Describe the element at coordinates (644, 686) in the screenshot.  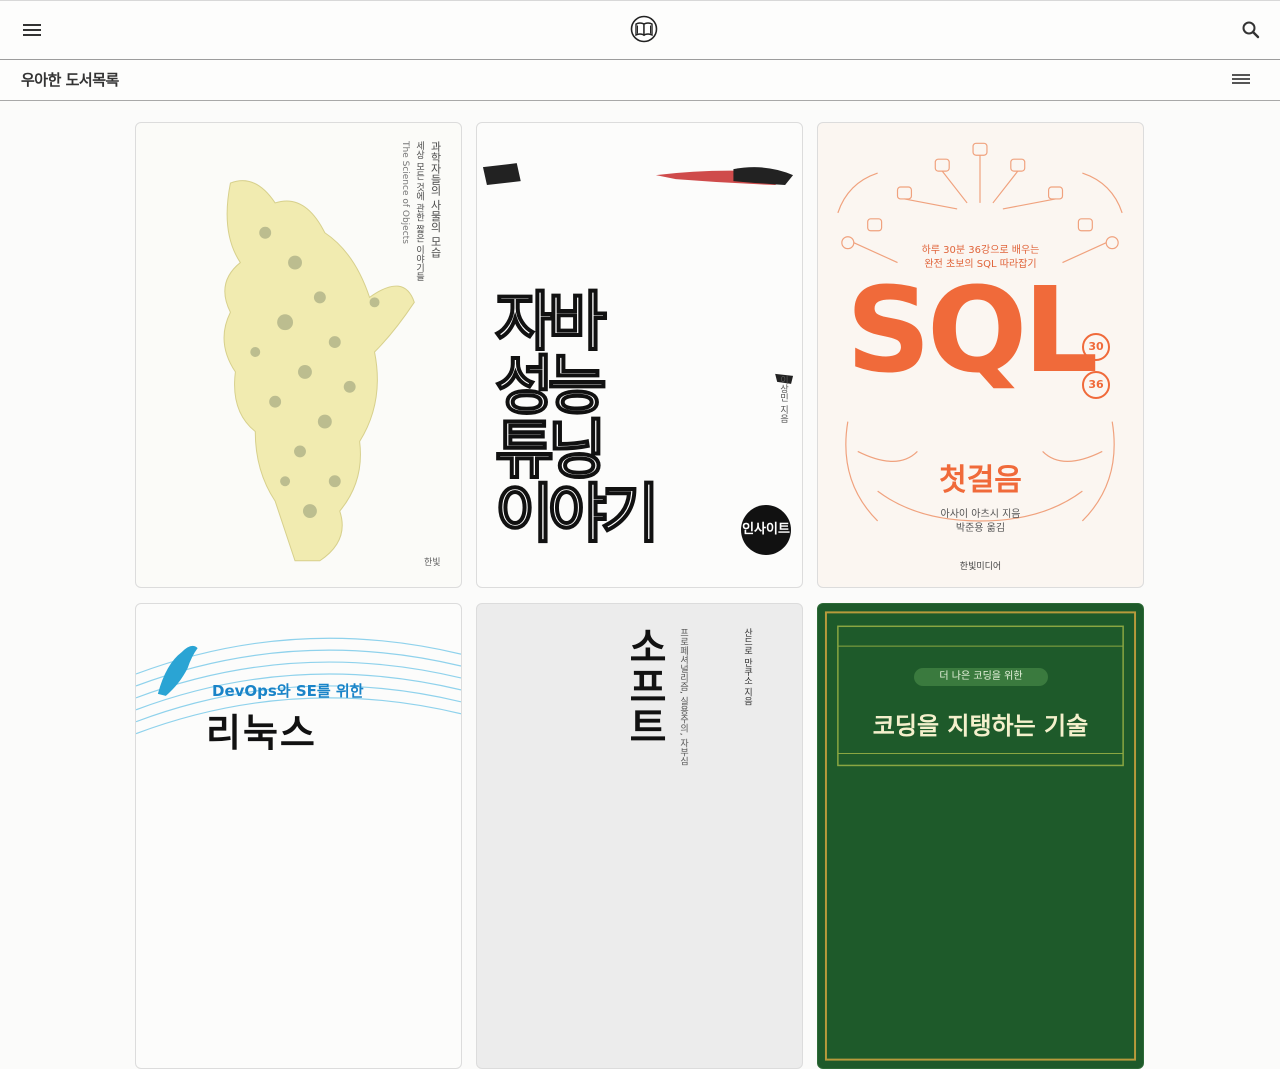
I see `cover-big-title: 소프트` at that location.